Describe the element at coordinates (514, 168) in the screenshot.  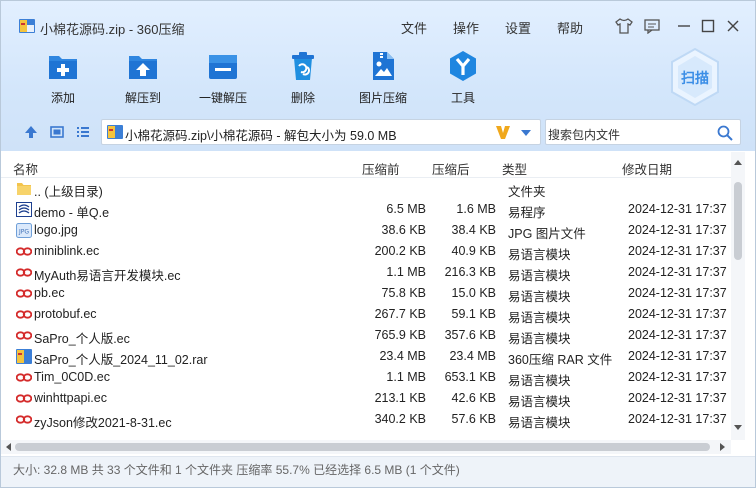
I see `column-type: 类型` at that location.